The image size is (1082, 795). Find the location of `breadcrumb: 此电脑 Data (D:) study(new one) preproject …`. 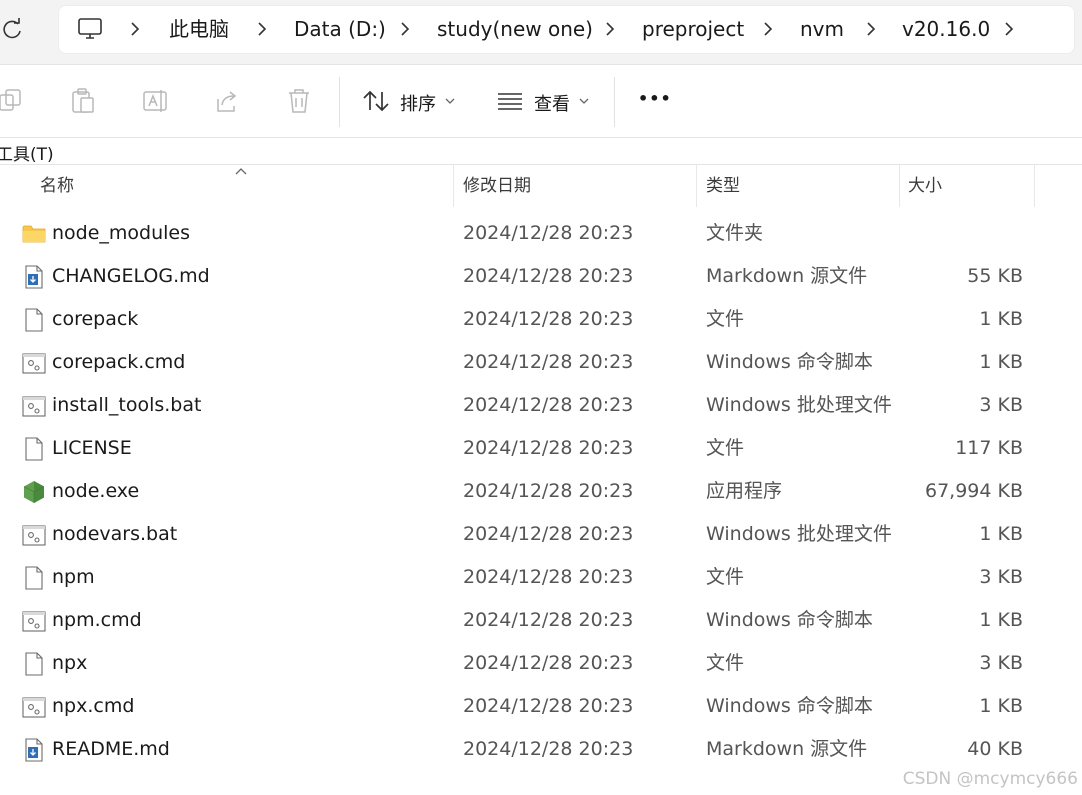

breadcrumb: 此电脑 Data (D:) study(new one) preproject … is located at coordinates (566, 29).